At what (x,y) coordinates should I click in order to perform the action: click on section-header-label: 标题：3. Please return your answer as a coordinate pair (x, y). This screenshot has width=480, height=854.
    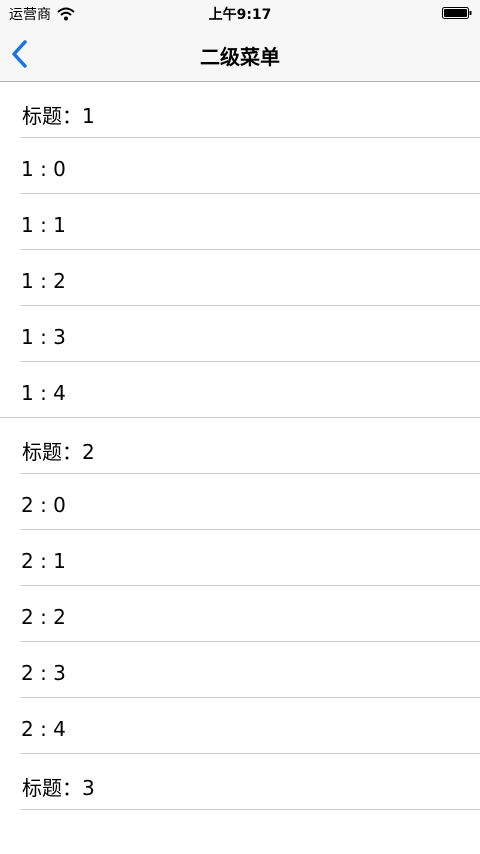
    Looking at the image, I should click on (58, 788).